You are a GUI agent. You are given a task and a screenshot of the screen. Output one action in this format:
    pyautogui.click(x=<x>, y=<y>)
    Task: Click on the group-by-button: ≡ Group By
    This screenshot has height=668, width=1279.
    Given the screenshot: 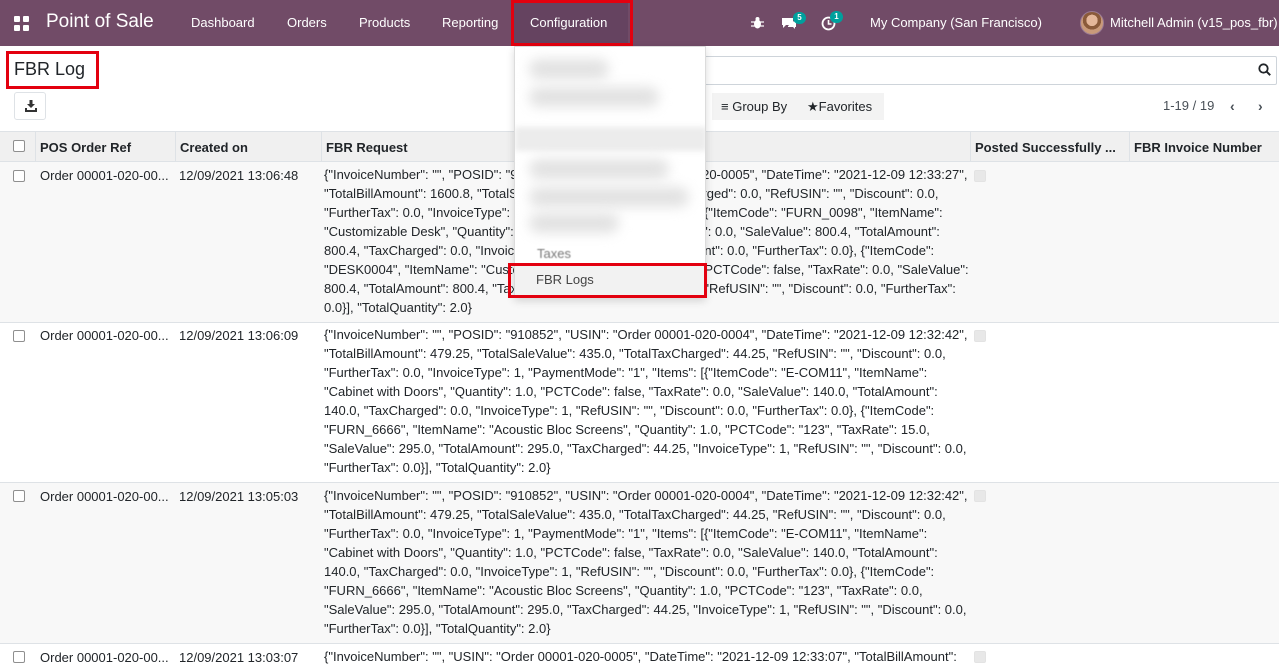 What is the action you would take?
    pyautogui.click(x=754, y=106)
    